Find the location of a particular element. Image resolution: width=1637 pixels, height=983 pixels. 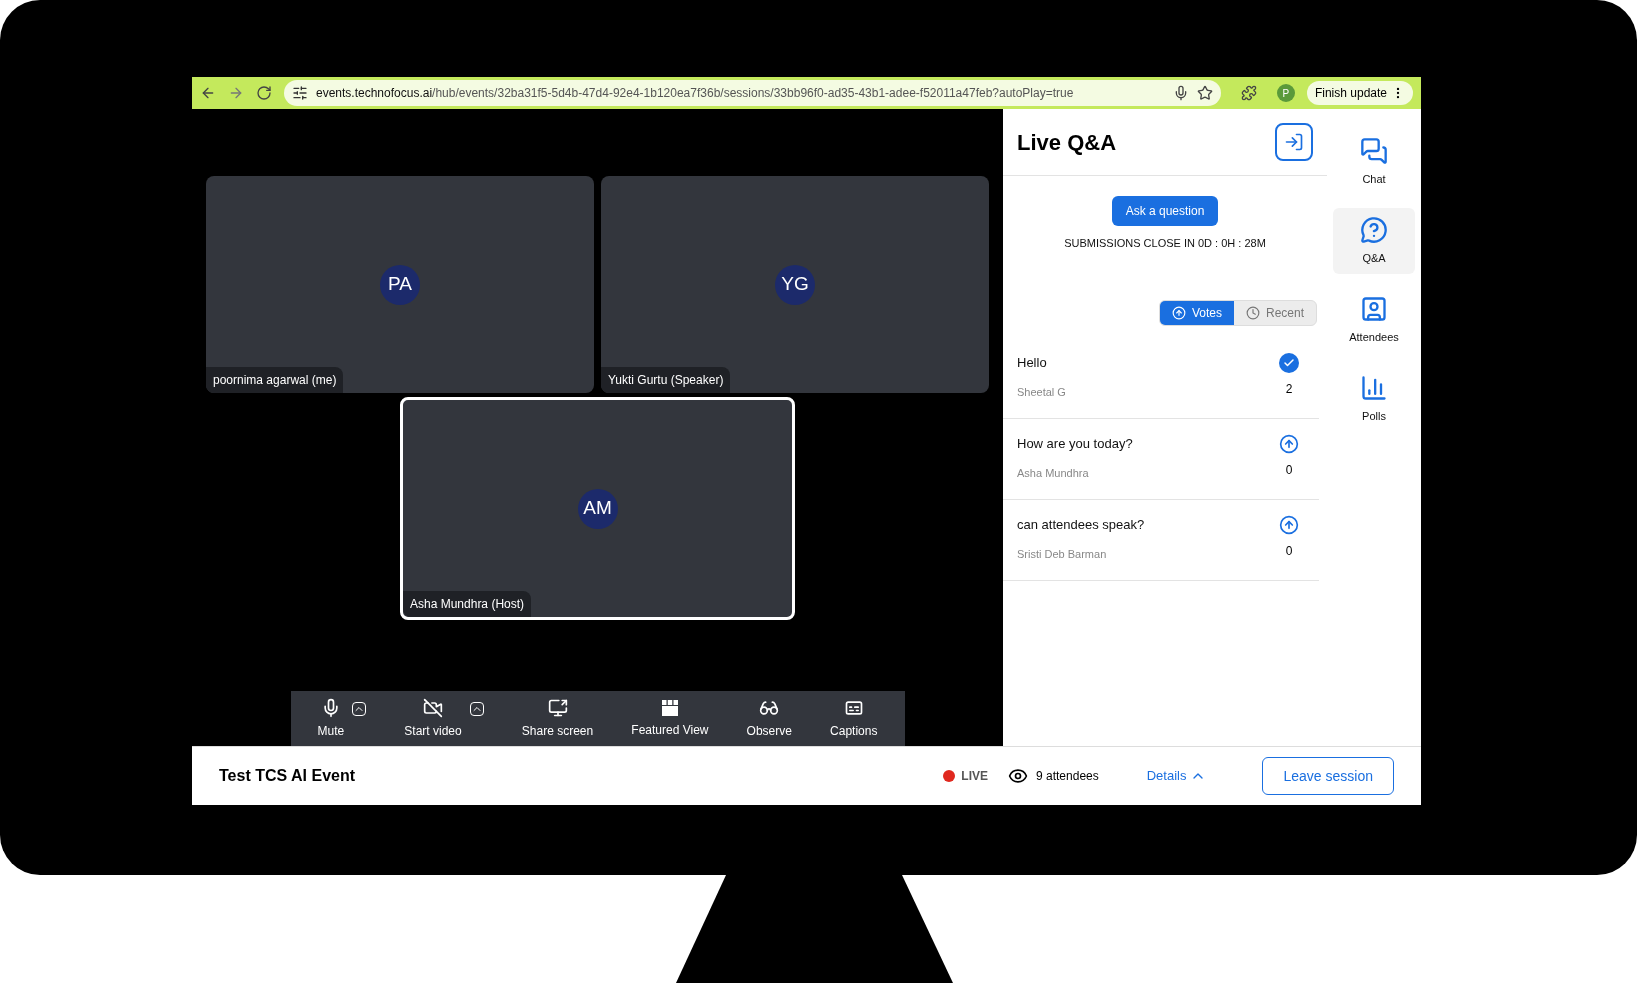

chat-bubbles-icon is located at coordinates (1374, 150).